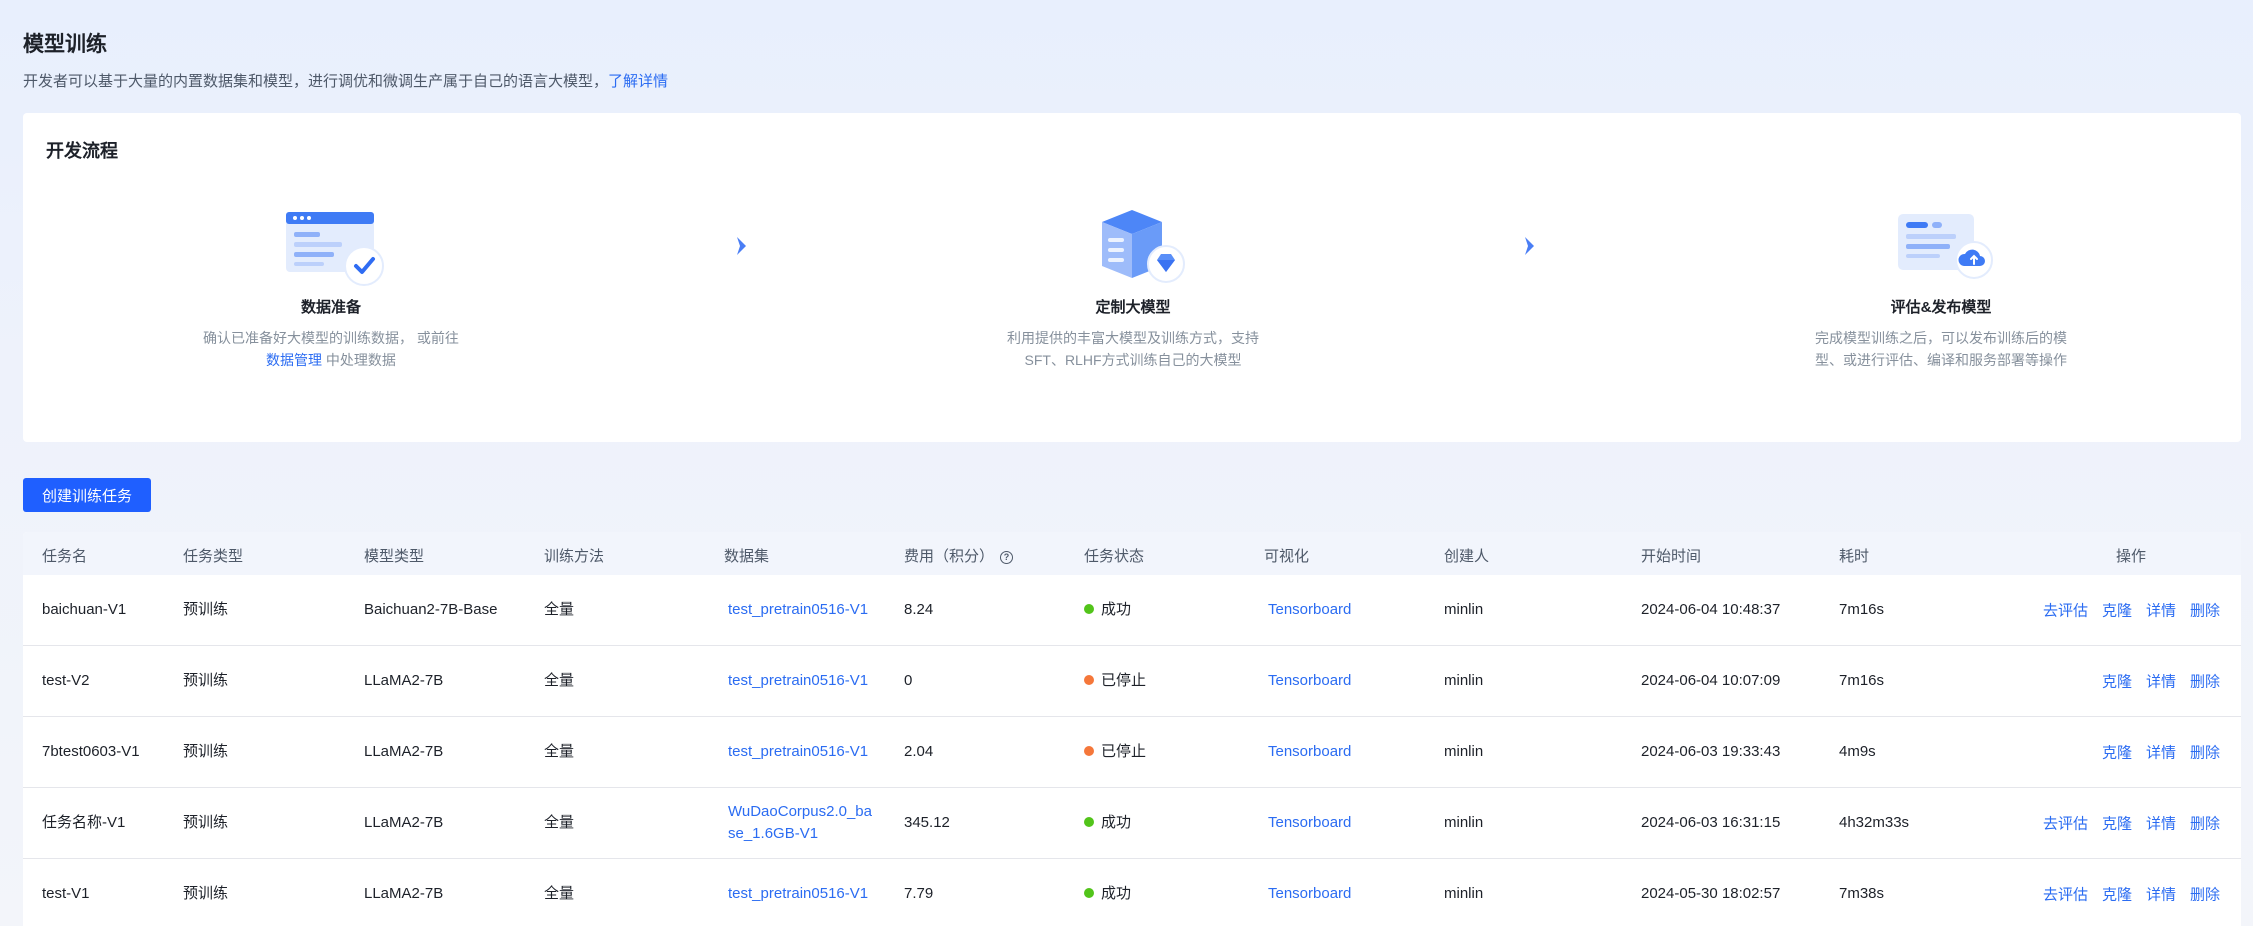  I want to click on col-header-name: 任务名, so click(65, 556).